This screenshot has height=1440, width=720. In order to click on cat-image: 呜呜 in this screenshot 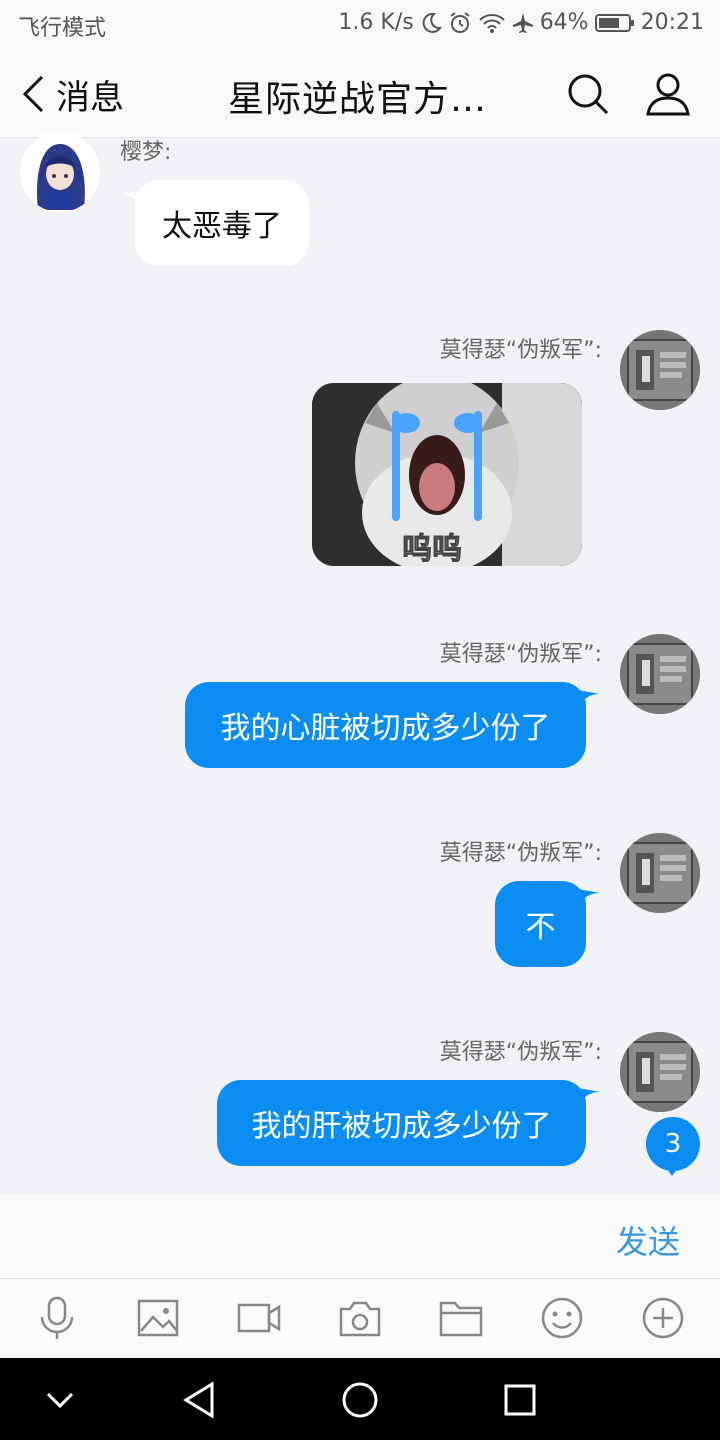, I will do `click(447, 474)`.